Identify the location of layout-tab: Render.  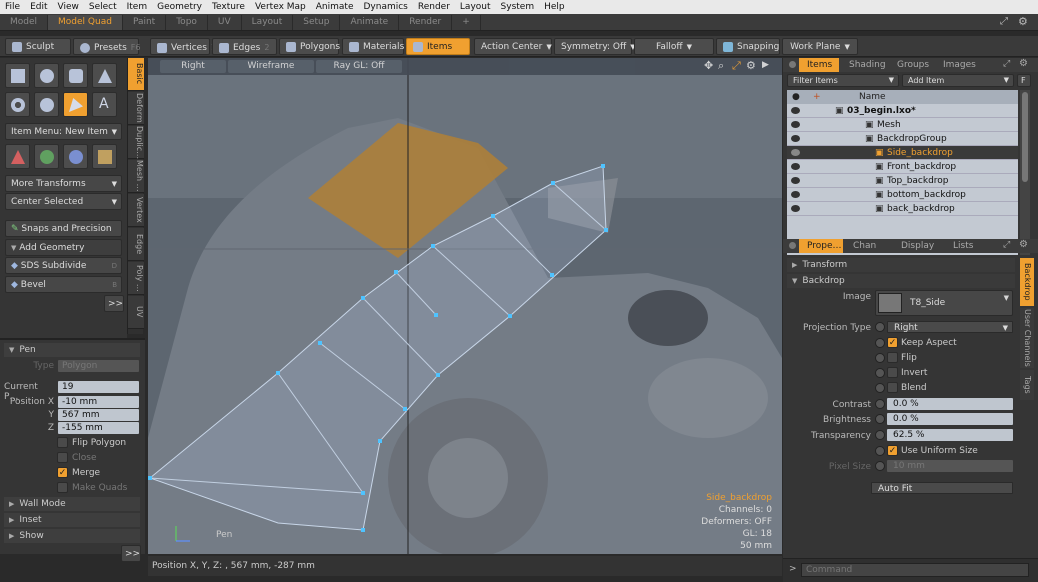
(426, 22).